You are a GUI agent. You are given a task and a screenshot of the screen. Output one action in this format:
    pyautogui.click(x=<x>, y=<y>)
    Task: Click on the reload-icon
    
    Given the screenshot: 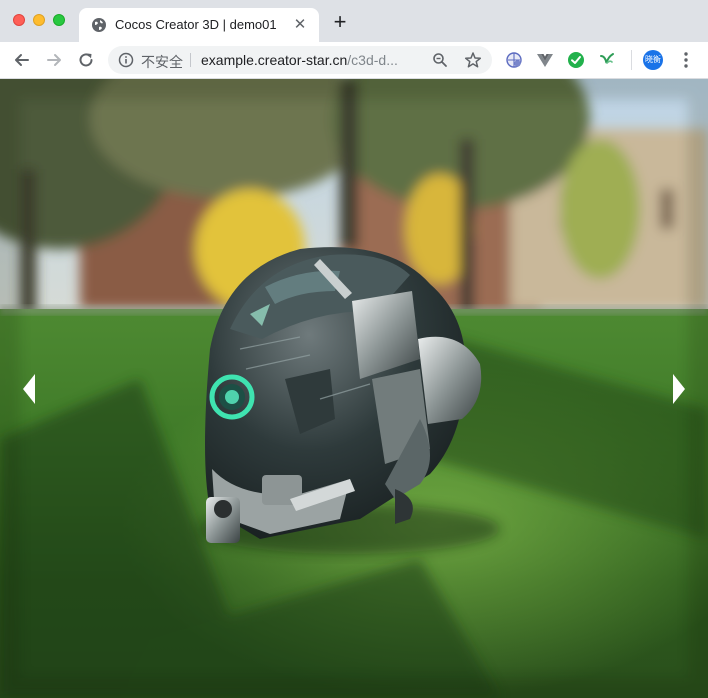 What is the action you would take?
    pyautogui.click(x=86, y=60)
    